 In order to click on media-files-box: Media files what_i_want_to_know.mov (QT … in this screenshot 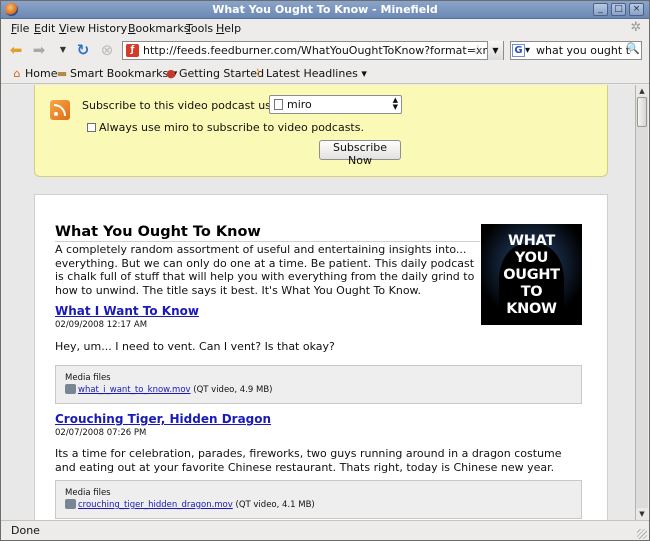, I will do `click(318, 384)`.